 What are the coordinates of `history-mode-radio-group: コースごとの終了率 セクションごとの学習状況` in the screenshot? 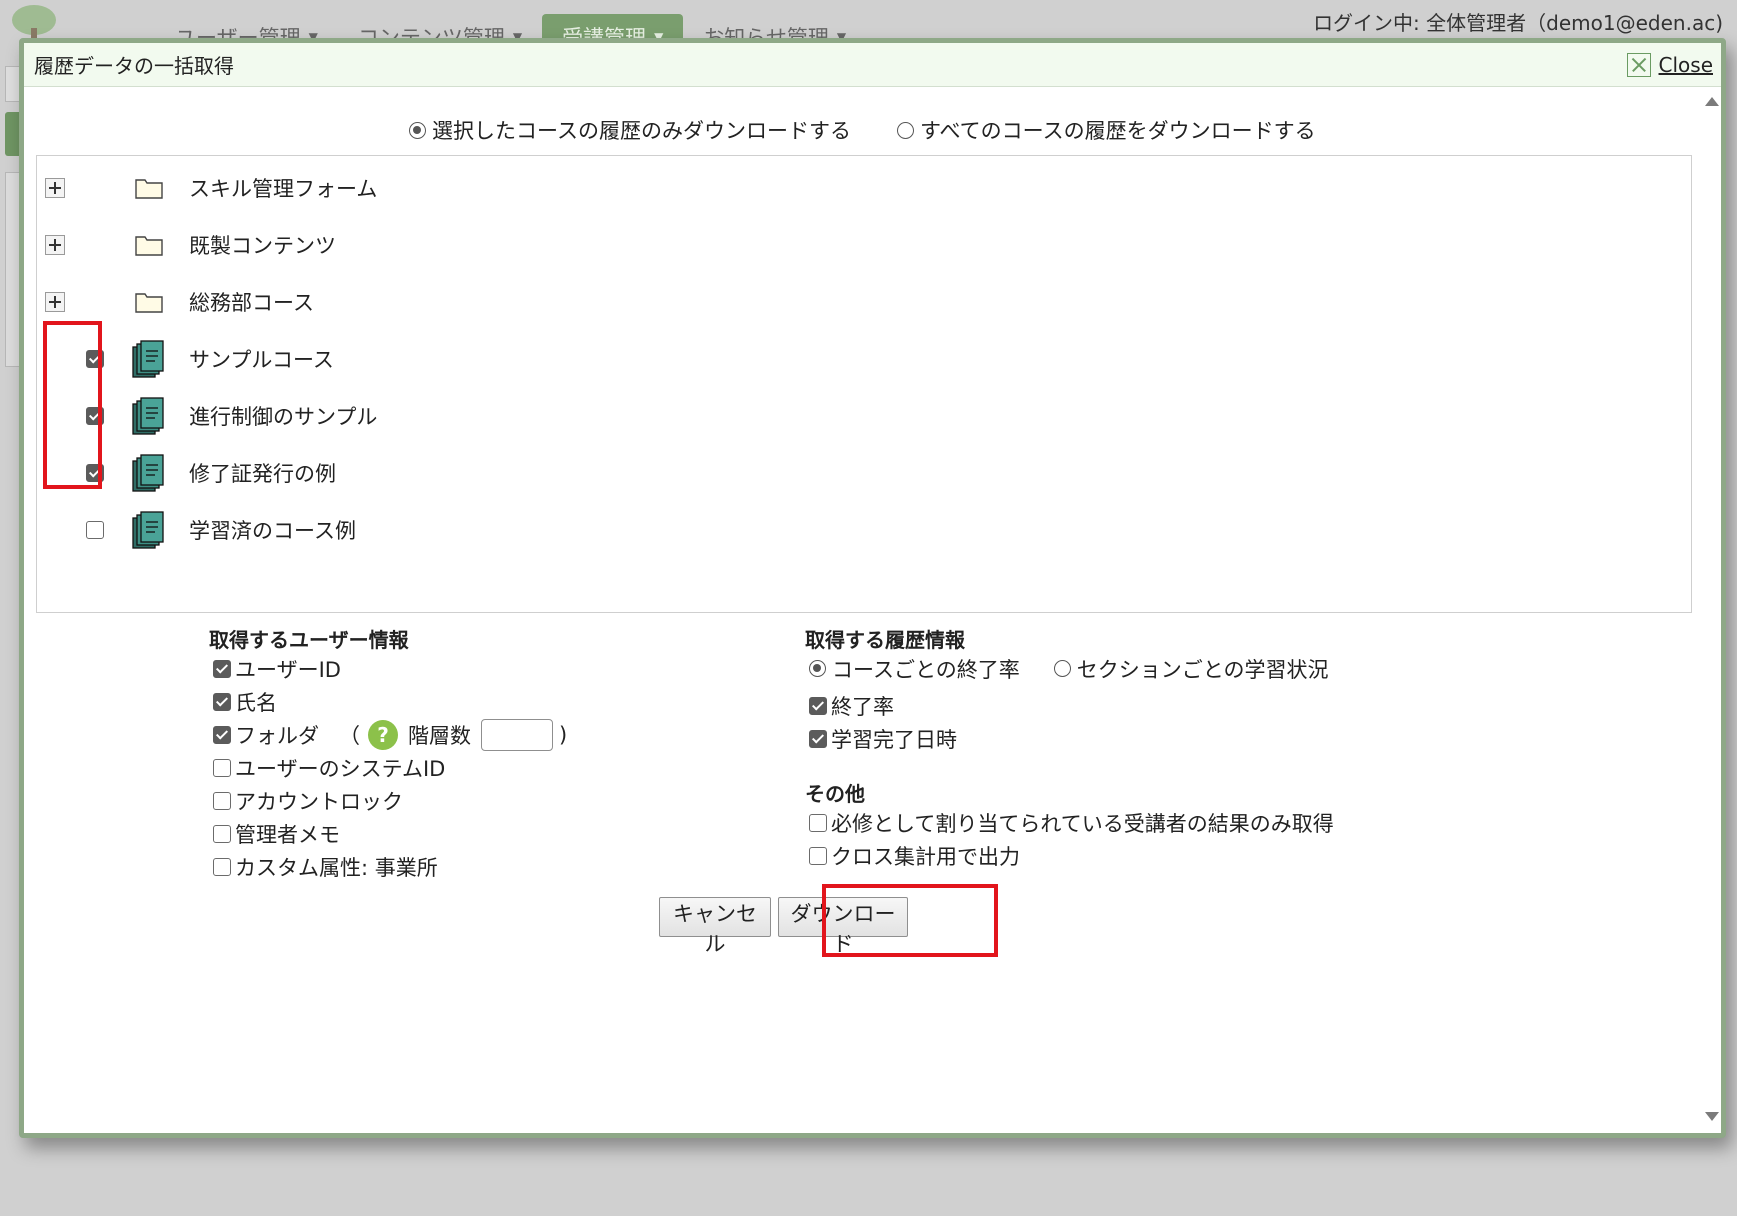 It's located at (1069, 668).